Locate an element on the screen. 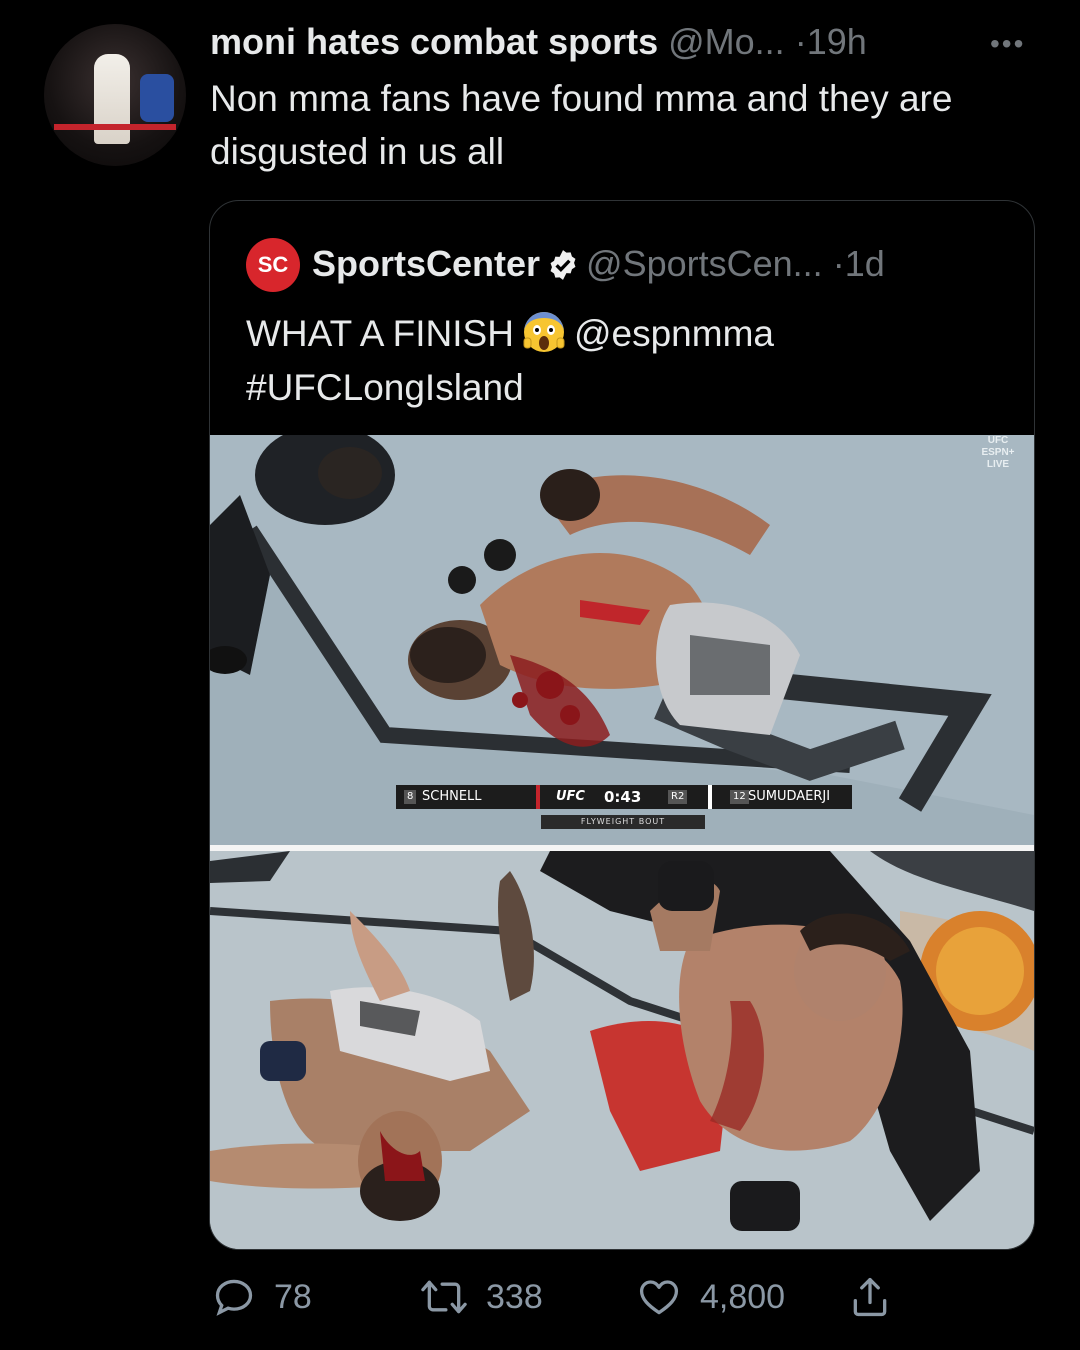 This screenshot has height=1350, width=1080. left-fighter-color-bar is located at coordinates (538, 797).